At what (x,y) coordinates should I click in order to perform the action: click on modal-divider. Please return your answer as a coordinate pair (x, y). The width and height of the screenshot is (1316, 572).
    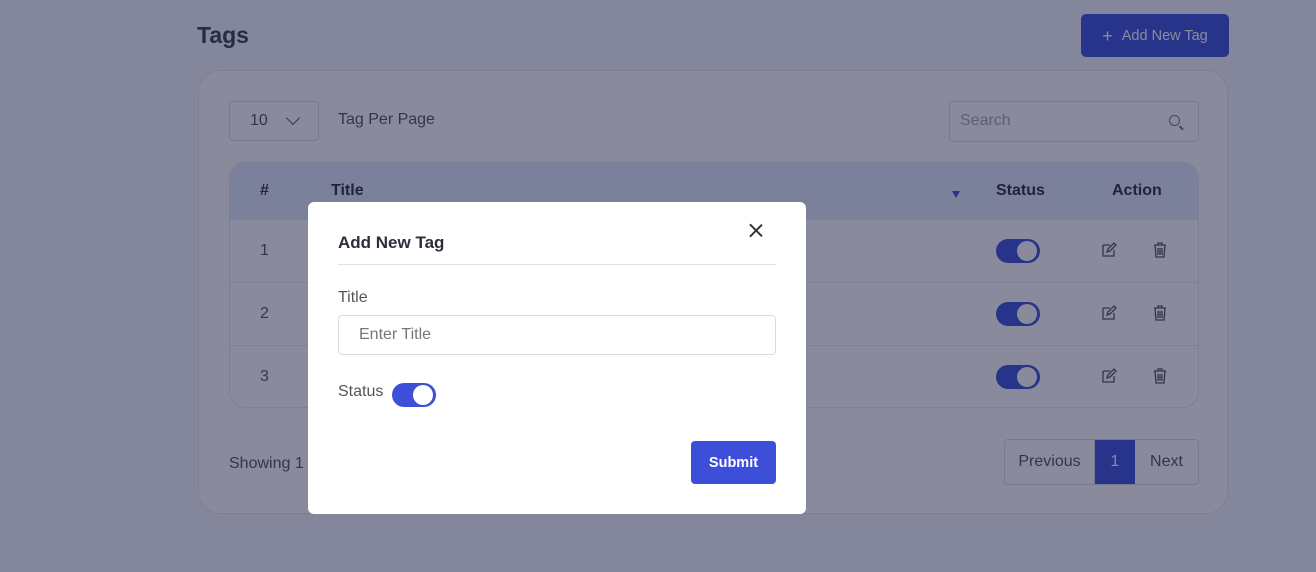
    Looking at the image, I should click on (557, 264).